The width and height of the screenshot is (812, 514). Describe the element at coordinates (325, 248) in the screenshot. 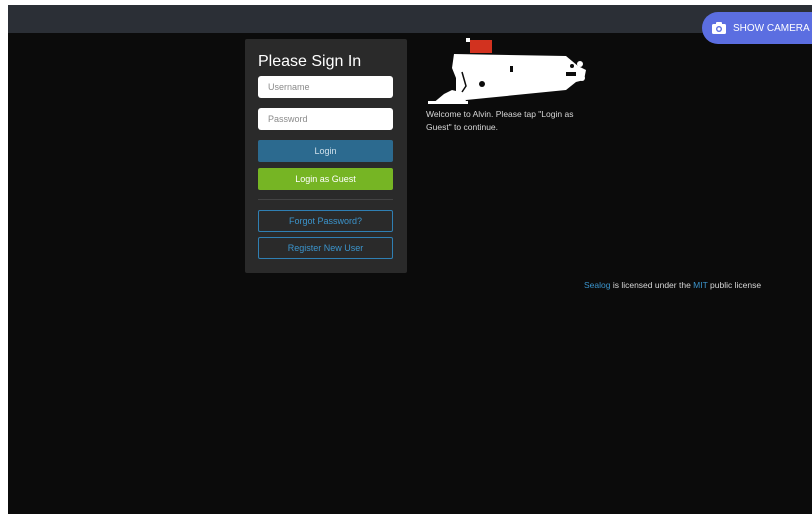

I see `register-new-user-button: Register New User` at that location.